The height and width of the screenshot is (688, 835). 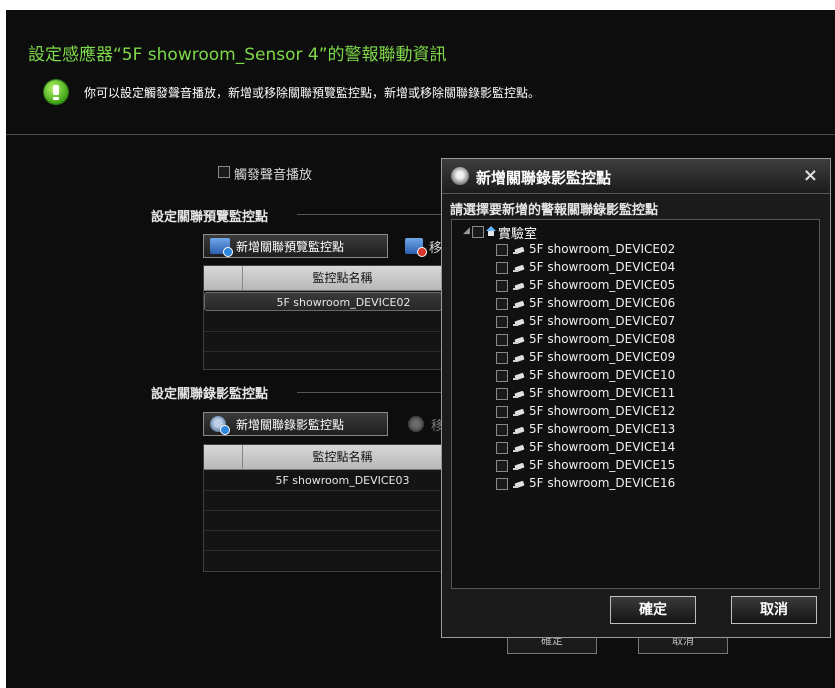 What do you see at coordinates (602, 267) in the screenshot?
I see `tree-item-label: 5F showroom_DEVICE04` at bounding box center [602, 267].